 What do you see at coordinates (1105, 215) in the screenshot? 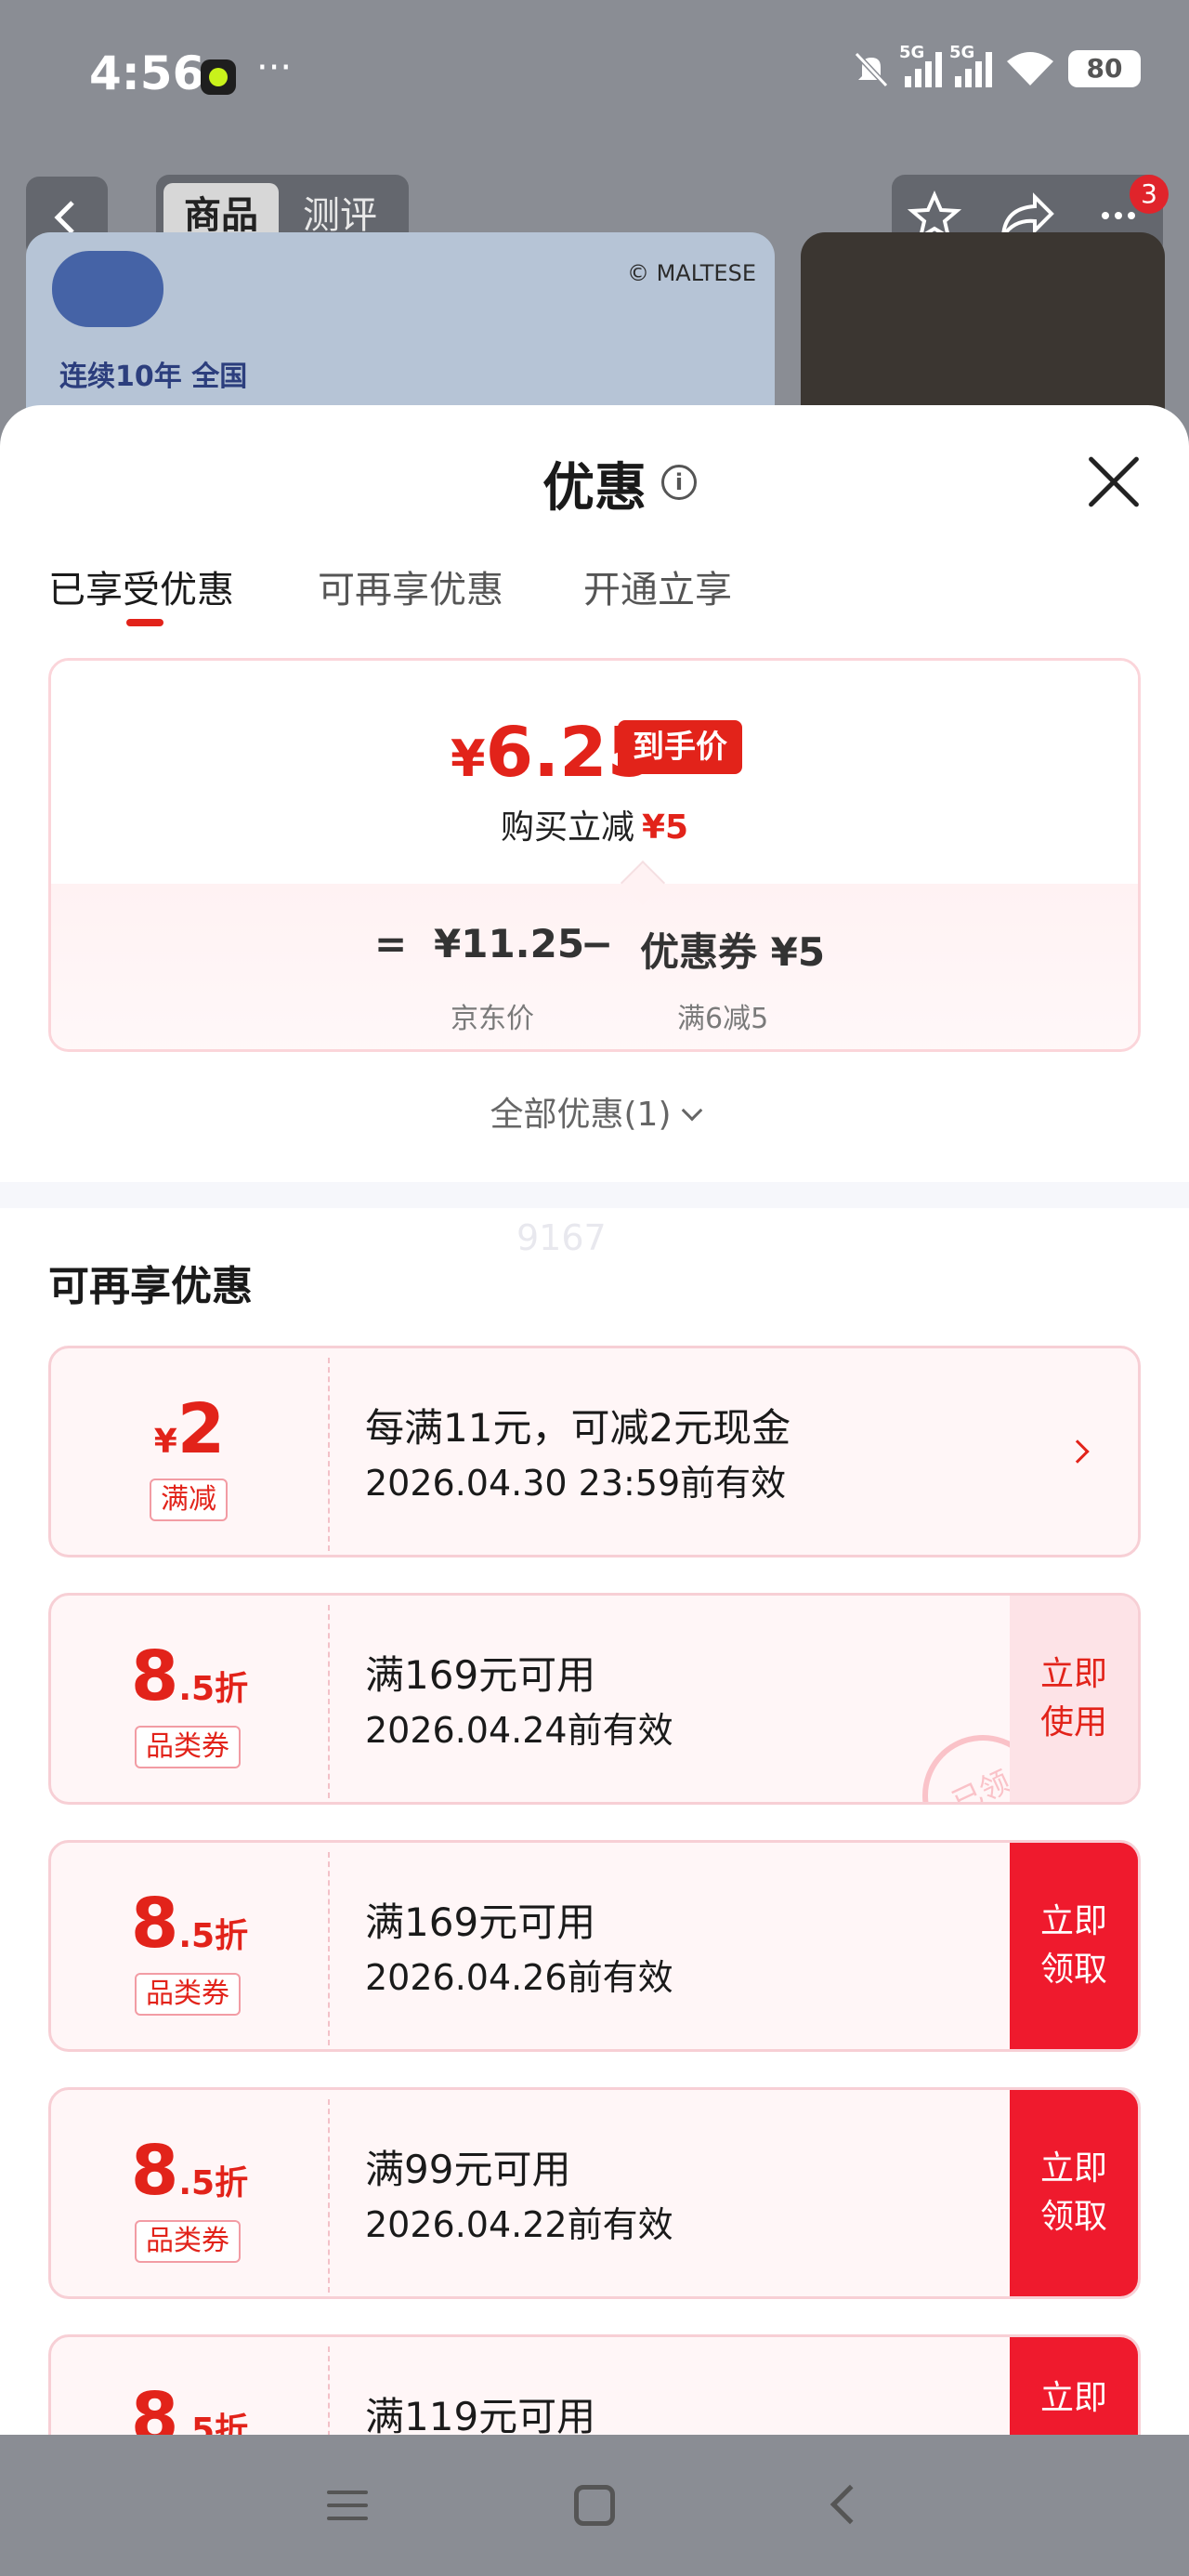
I see `more-icon` at bounding box center [1105, 215].